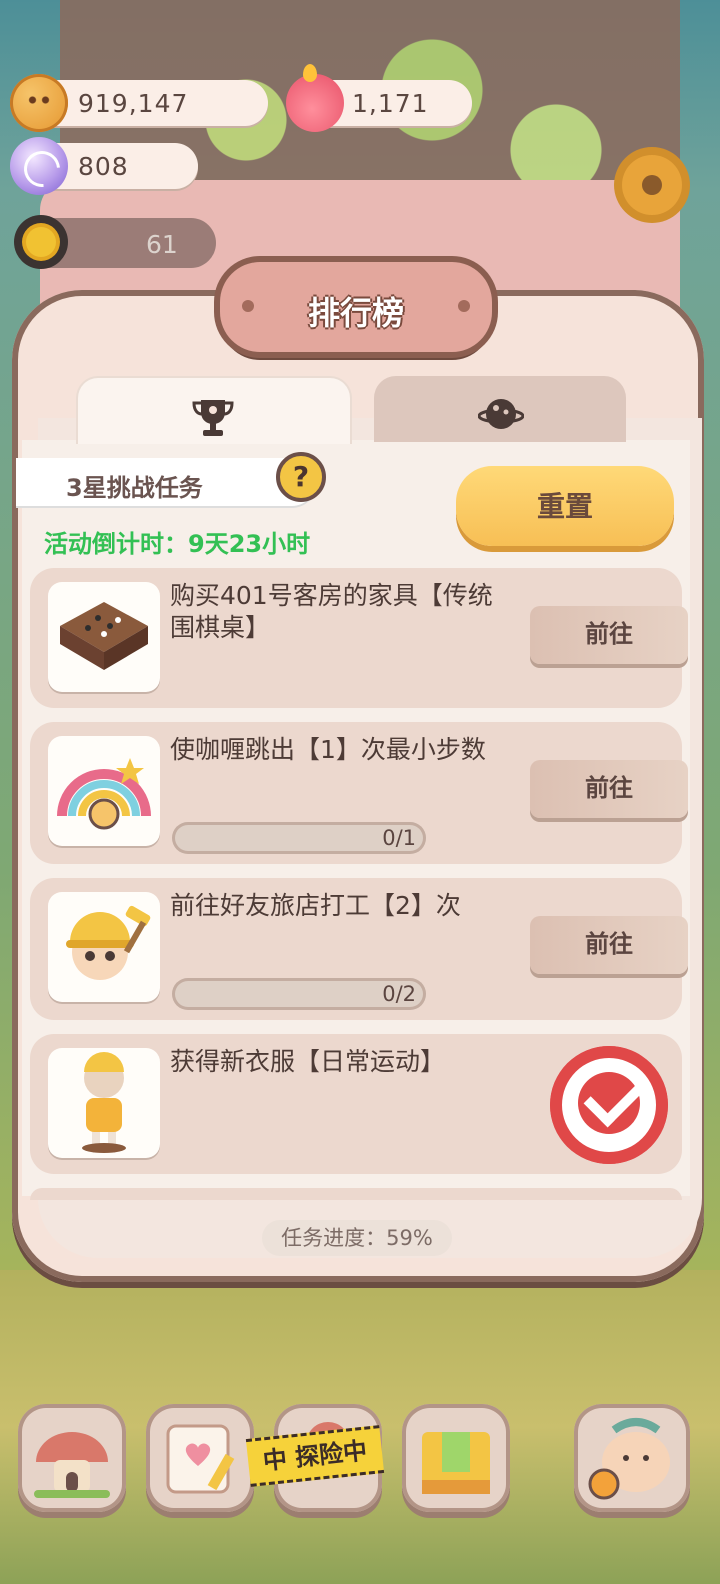 This screenshot has height=1584, width=720. What do you see at coordinates (39, 103) in the screenshot?
I see `cookie-icon` at bounding box center [39, 103].